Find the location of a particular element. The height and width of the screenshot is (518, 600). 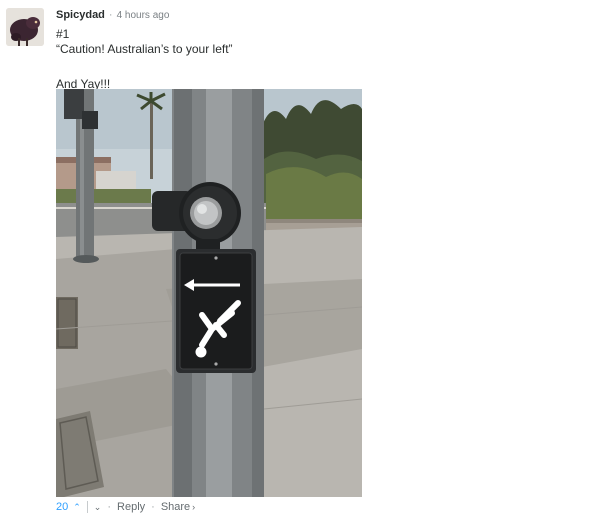

chevron-right-icon: › is located at coordinates (194, 507).